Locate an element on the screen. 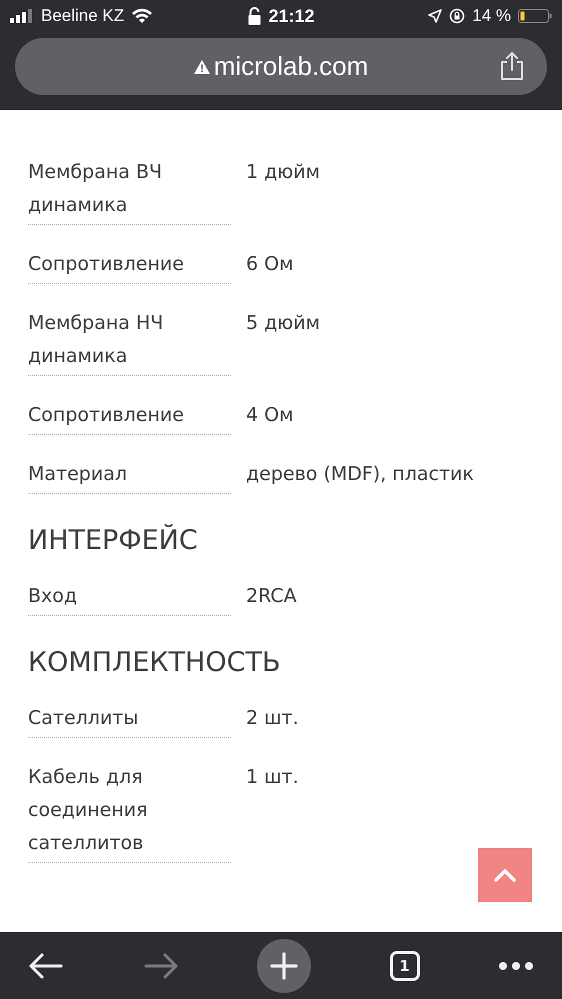 The image size is (562, 999). spec-value: 5 дюйм is located at coordinates (283, 323).